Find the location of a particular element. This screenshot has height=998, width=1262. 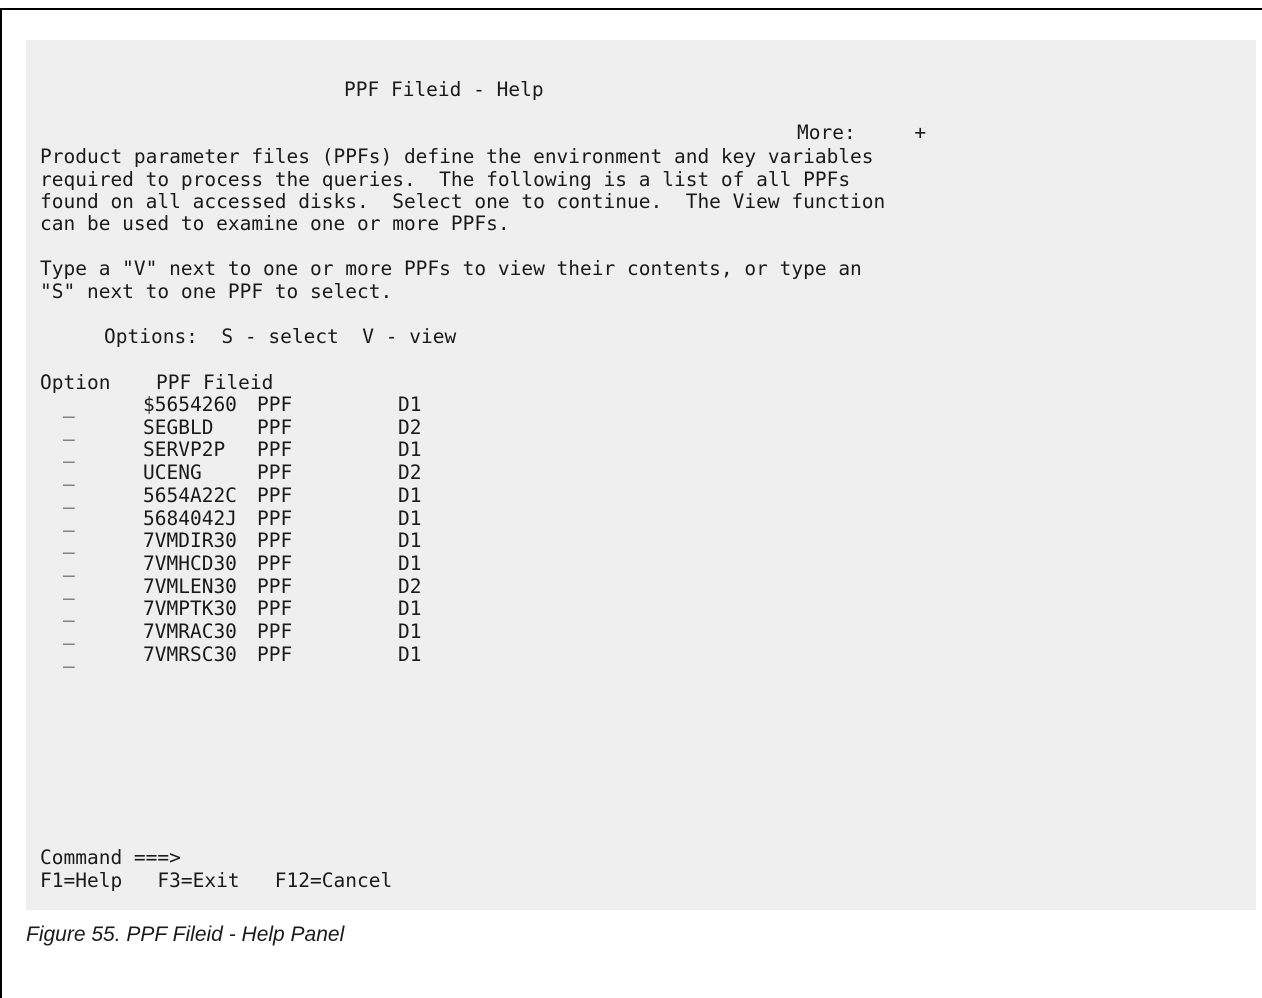

ppf-filename: 7VMPTK30 is located at coordinates (190, 609).